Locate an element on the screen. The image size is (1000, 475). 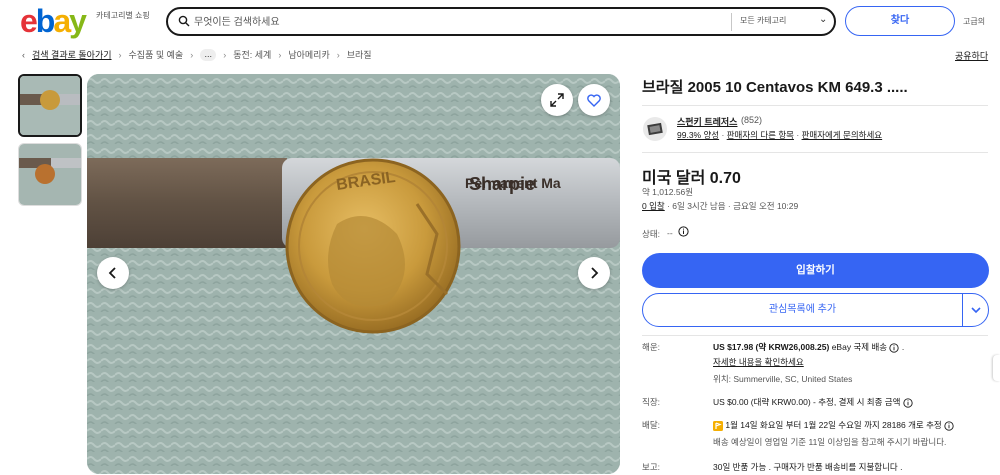
shipping-details-link: 자세한 내용을 확인하세요 is located at coordinates (758, 362).